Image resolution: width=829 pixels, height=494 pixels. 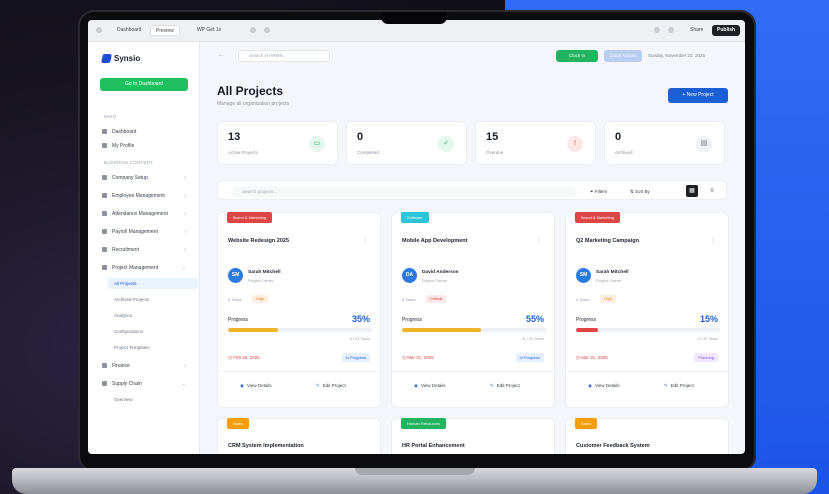 What do you see at coordinates (129, 30) in the screenshot?
I see `tab-dashboard: Dashboard` at bounding box center [129, 30].